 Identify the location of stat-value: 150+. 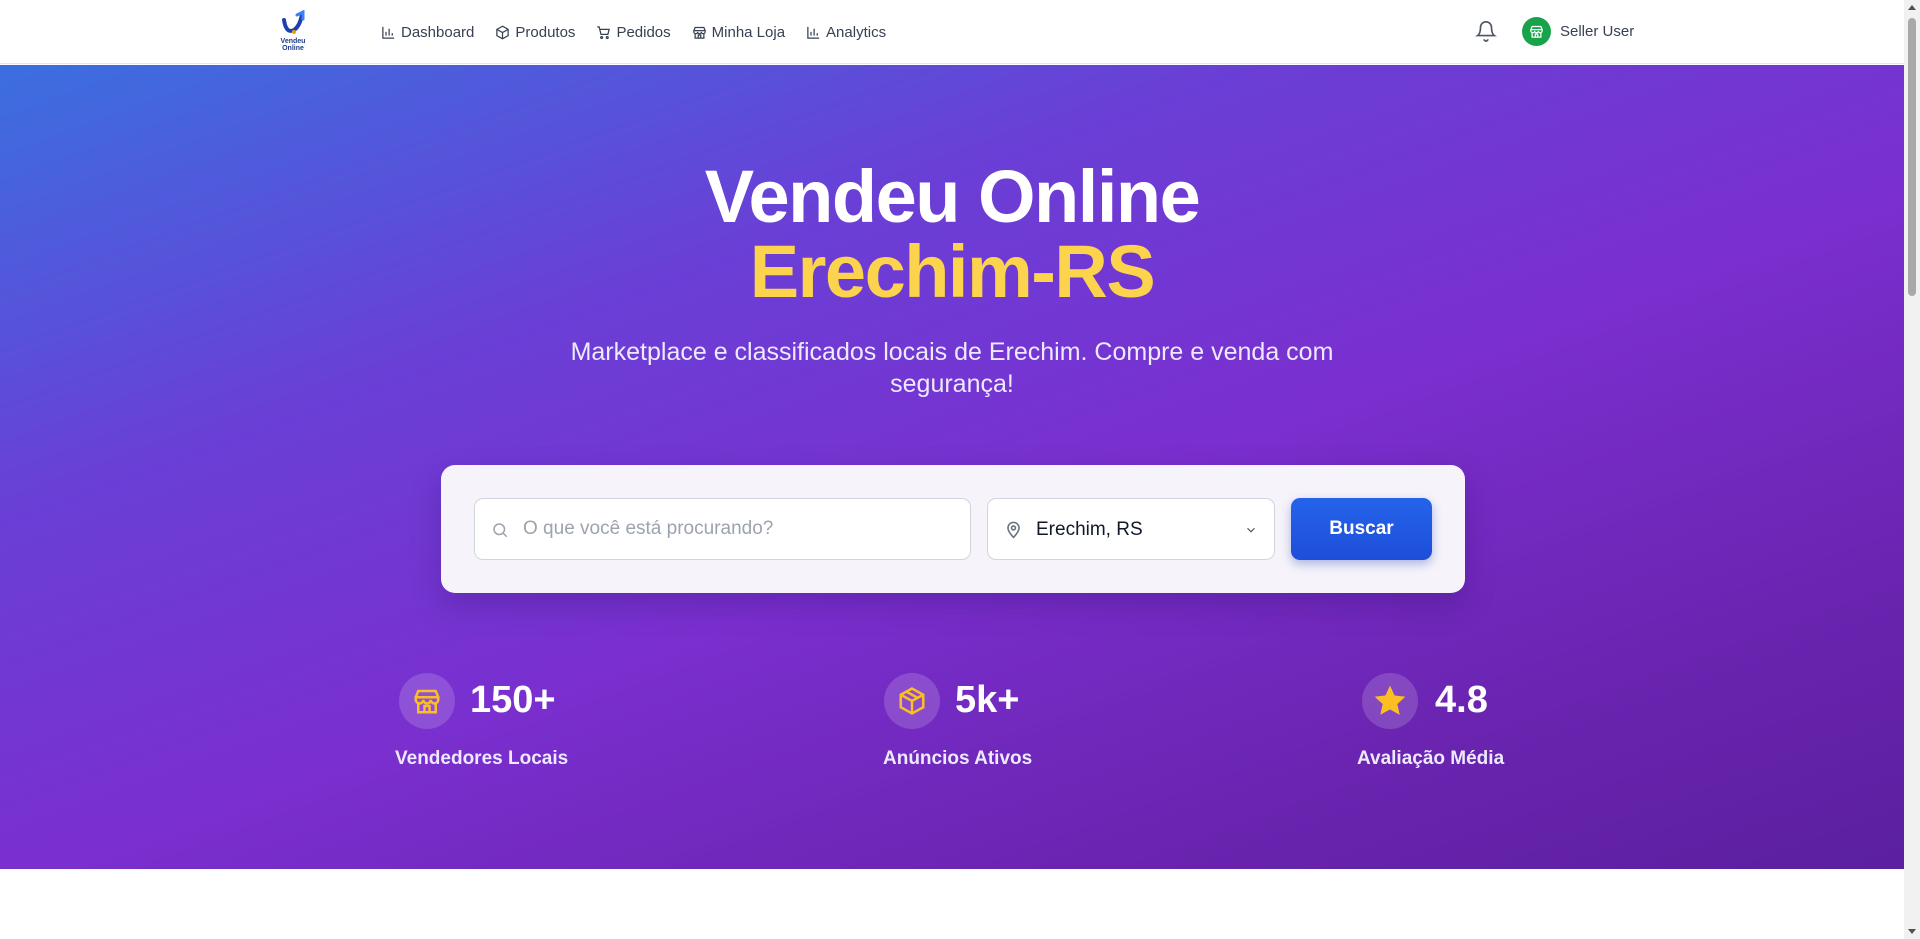
(513, 700).